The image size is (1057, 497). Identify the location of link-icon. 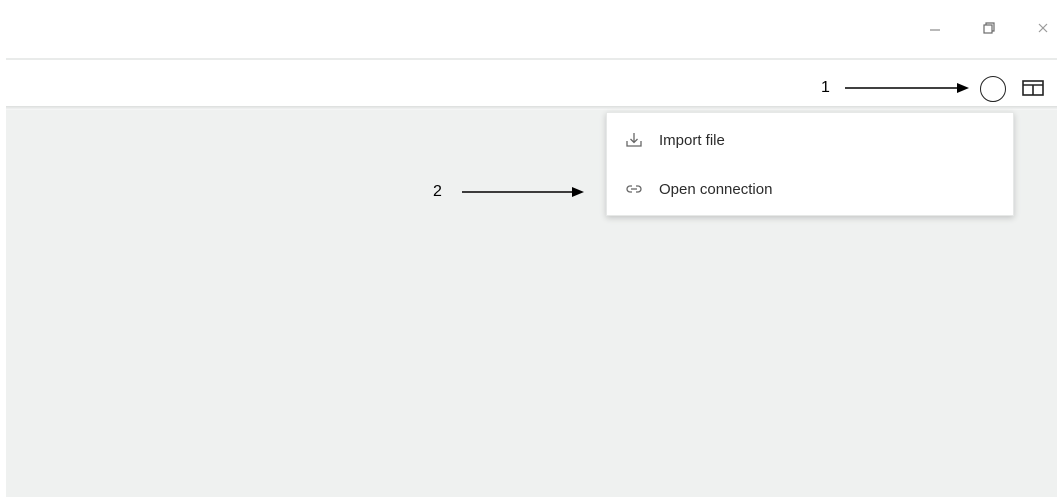
(634, 189).